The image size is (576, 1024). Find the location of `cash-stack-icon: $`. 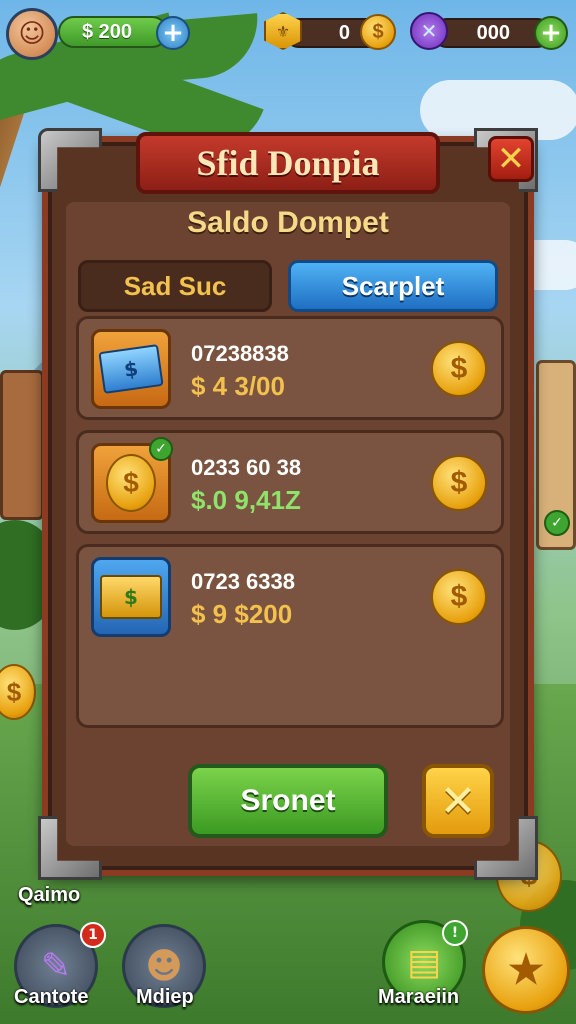

cash-stack-icon: $ is located at coordinates (131, 369).